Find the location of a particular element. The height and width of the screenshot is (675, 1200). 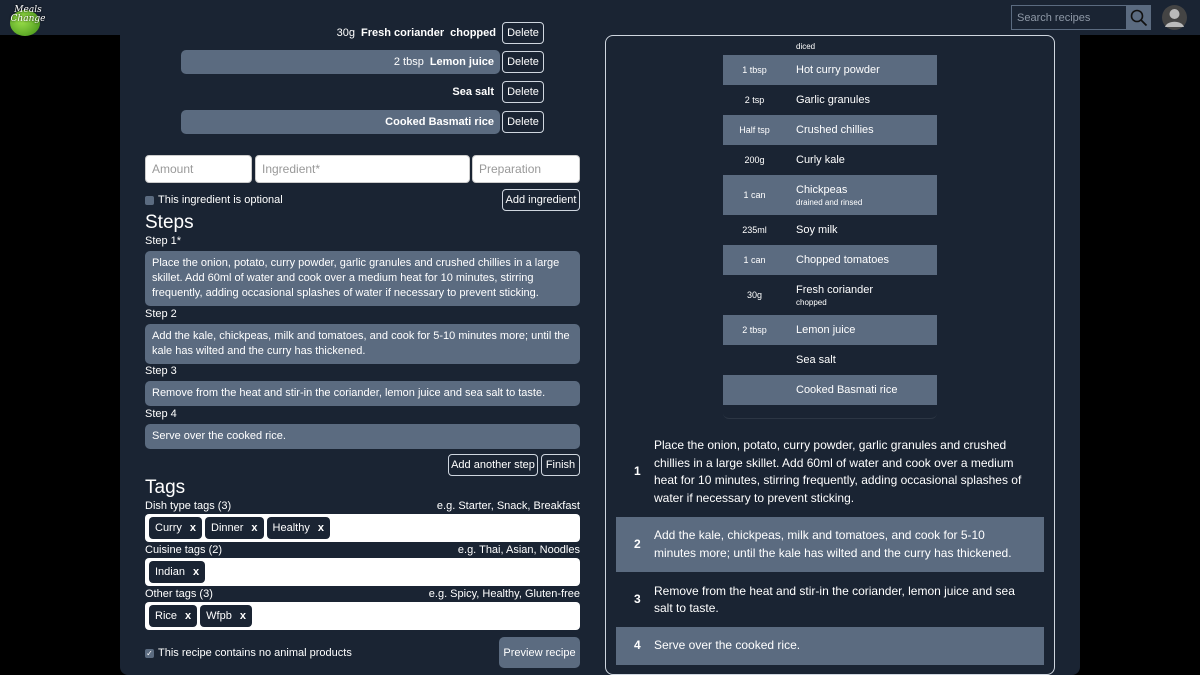

top-navbar: Meals Change is located at coordinates (600, 18).